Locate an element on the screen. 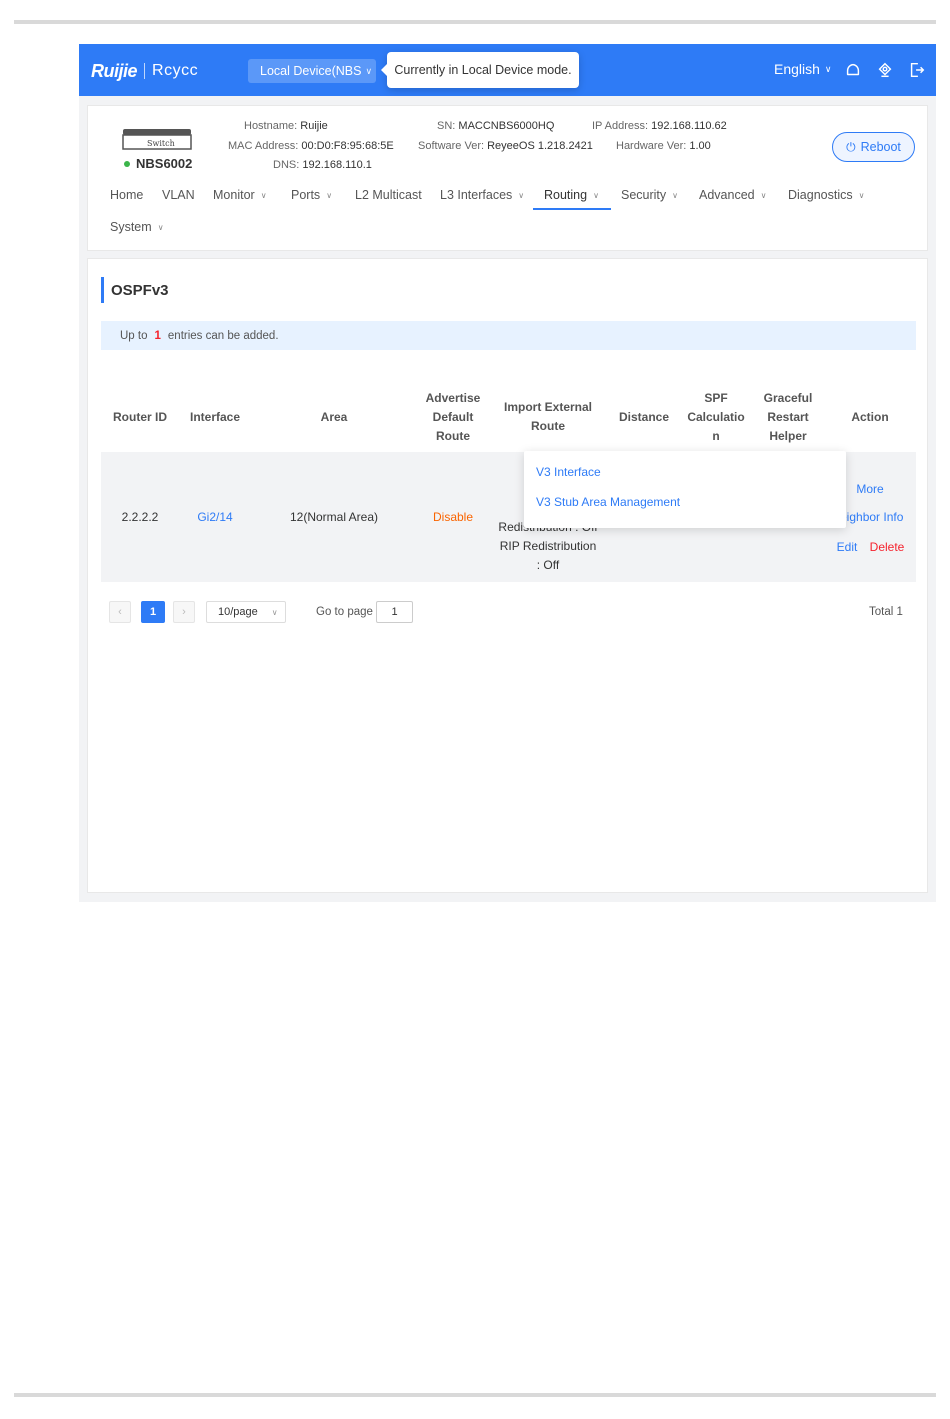 The image size is (950, 1419). prev-page-button: ‹ is located at coordinates (120, 612).